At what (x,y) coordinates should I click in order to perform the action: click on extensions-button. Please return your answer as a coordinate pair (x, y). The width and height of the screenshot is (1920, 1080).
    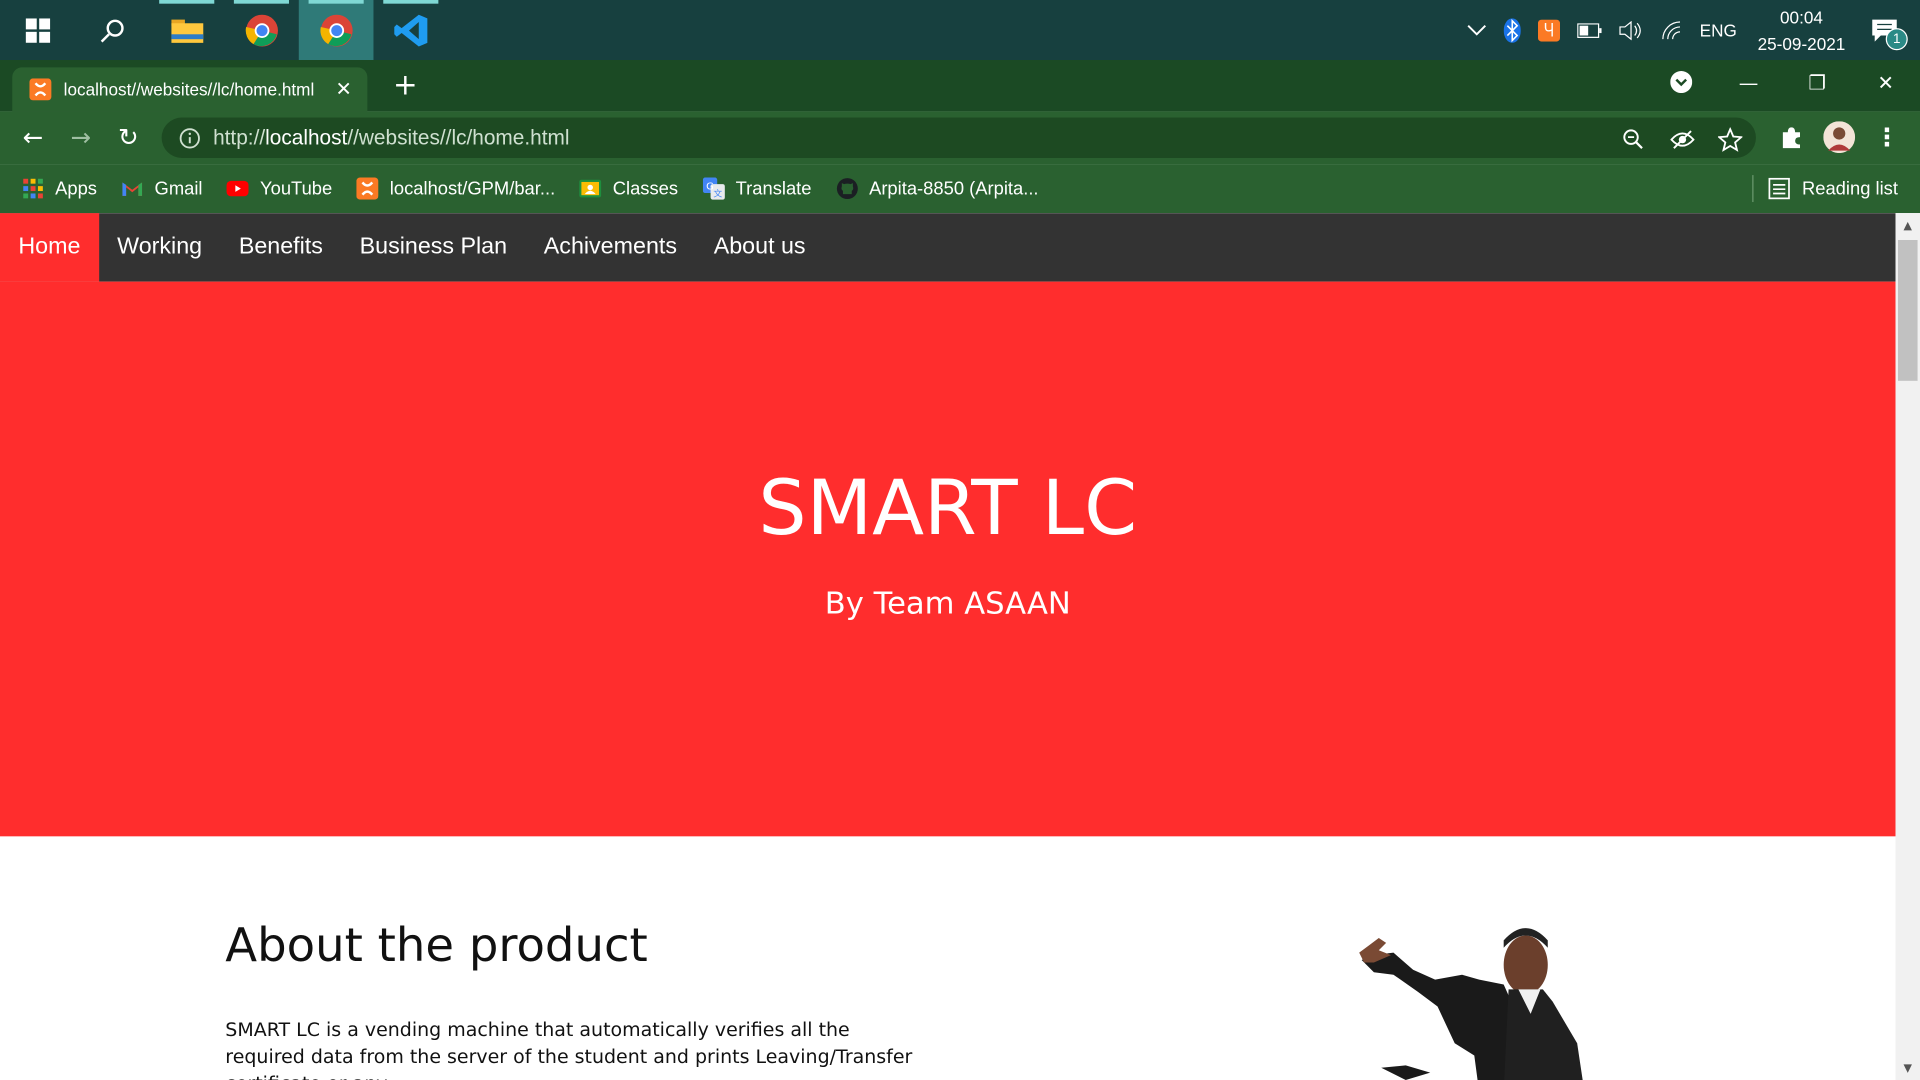
    Looking at the image, I should click on (1792, 137).